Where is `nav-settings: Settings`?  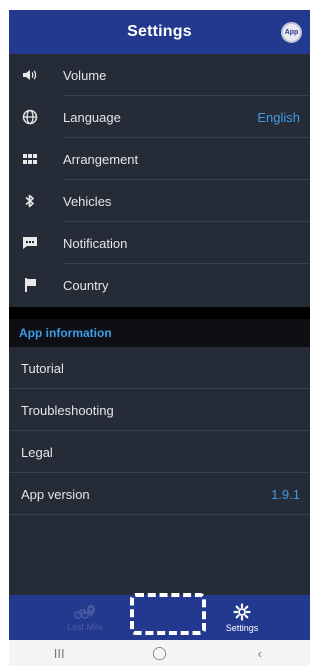 nav-settings: Settings is located at coordinates (242, 617).